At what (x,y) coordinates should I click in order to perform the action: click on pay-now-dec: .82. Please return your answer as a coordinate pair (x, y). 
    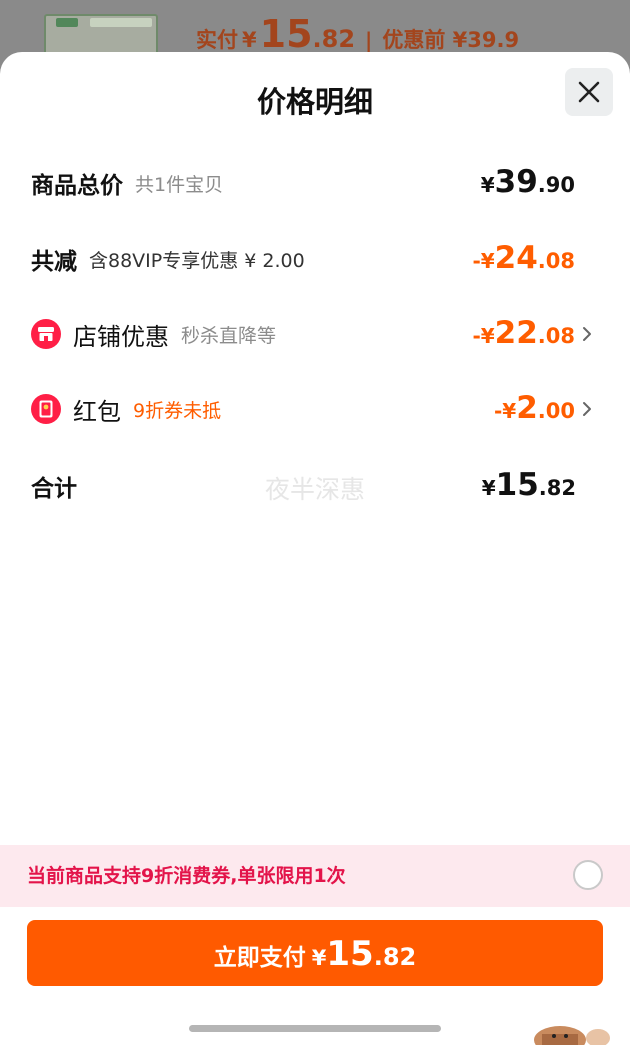
    Looking at the image, I should click on (395, 957).